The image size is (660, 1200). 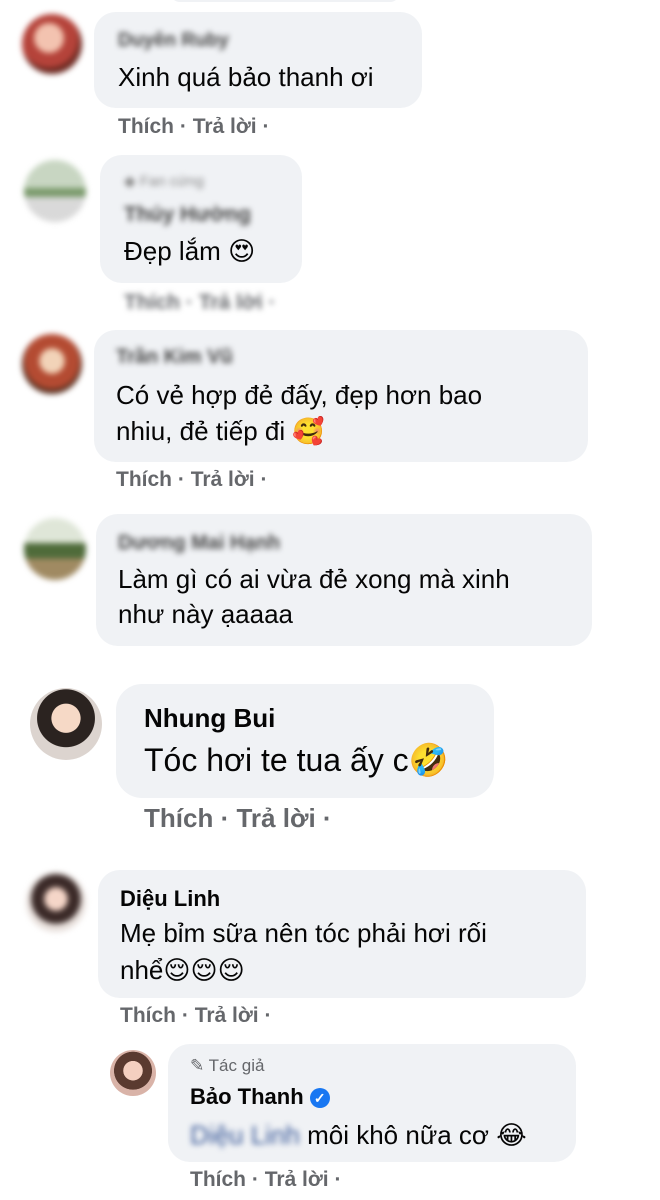 What do you see at coordinates (242, 252) in the screenshot?
I see `heart-eyes-emoji: 😍` at bounding box center [242, 252].